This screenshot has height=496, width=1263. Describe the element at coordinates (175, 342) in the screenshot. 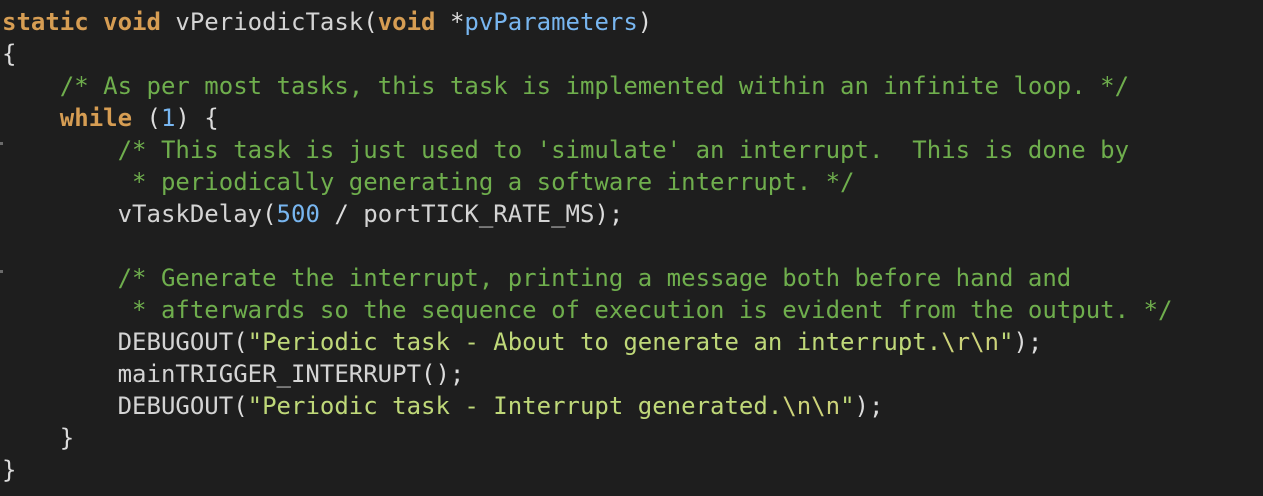

I see `debug-call-1: DEBUGOUT` at that location.